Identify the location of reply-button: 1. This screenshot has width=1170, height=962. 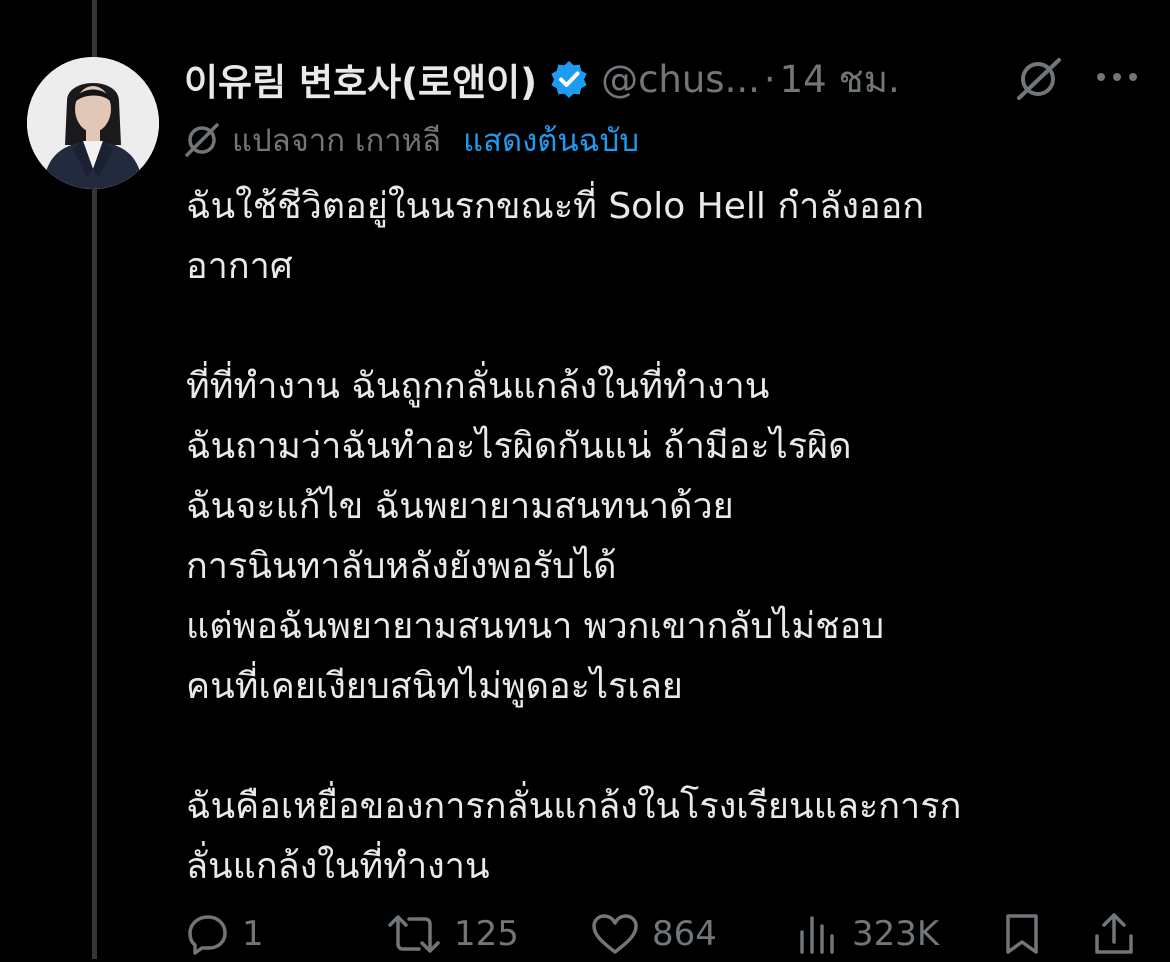
(225, 934).